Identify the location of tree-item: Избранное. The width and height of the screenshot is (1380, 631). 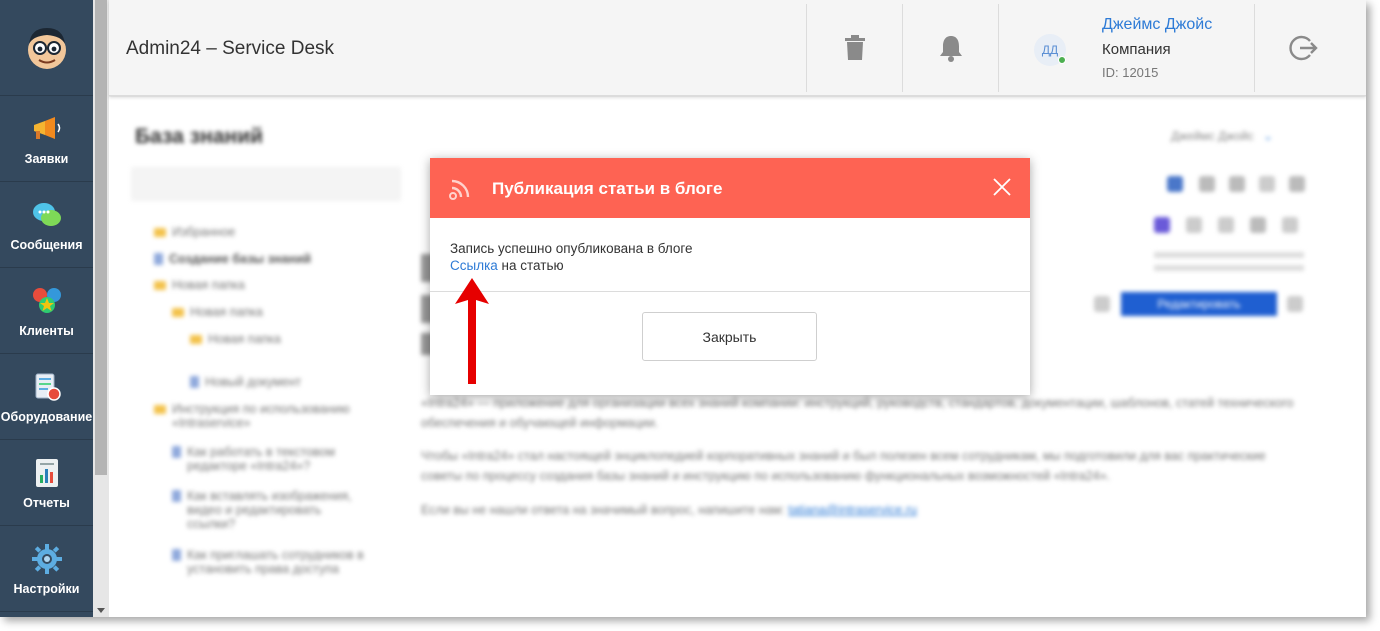
(194, 232).